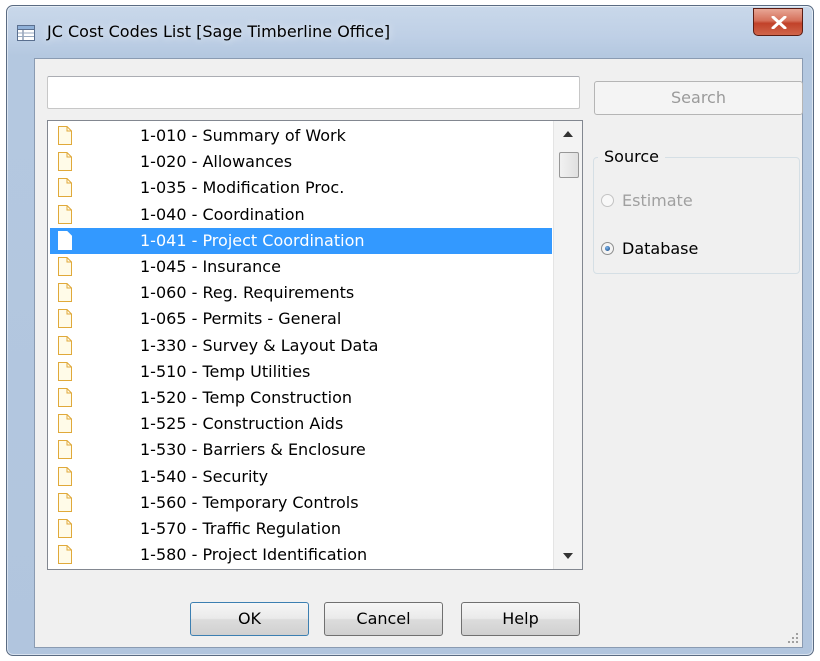 The image size is (820, 661). What do you see at coordinates (249, 502) in the screenshot?
I see `list-item-label: 1-560 - Temporary Controls` at bounding box center [249, 502].